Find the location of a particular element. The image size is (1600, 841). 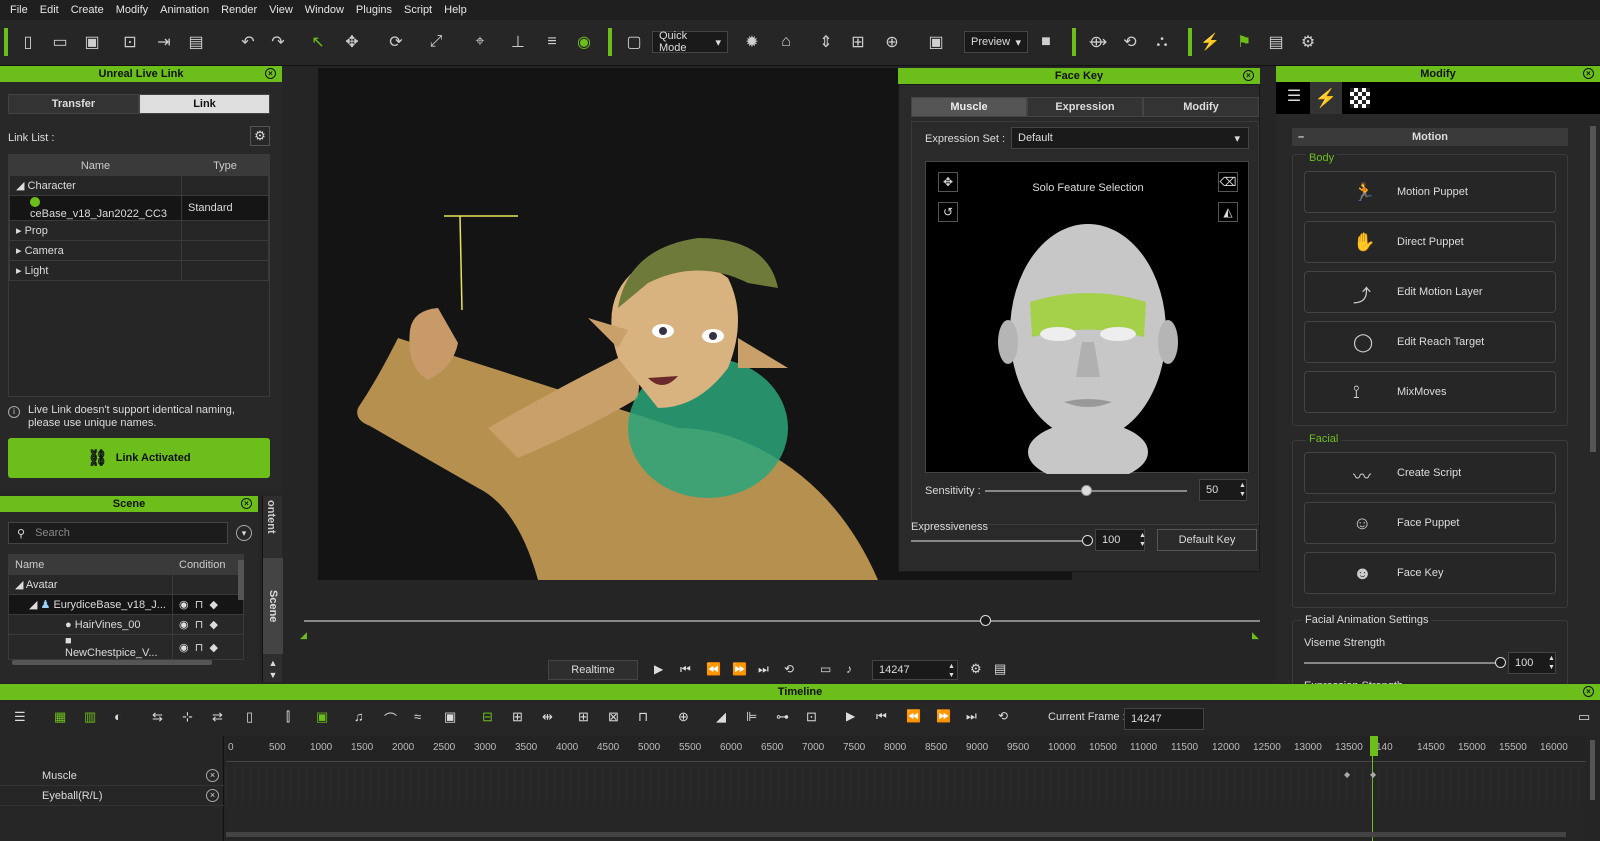

viseme-strength-slider is located at coordinates (1402, 663).